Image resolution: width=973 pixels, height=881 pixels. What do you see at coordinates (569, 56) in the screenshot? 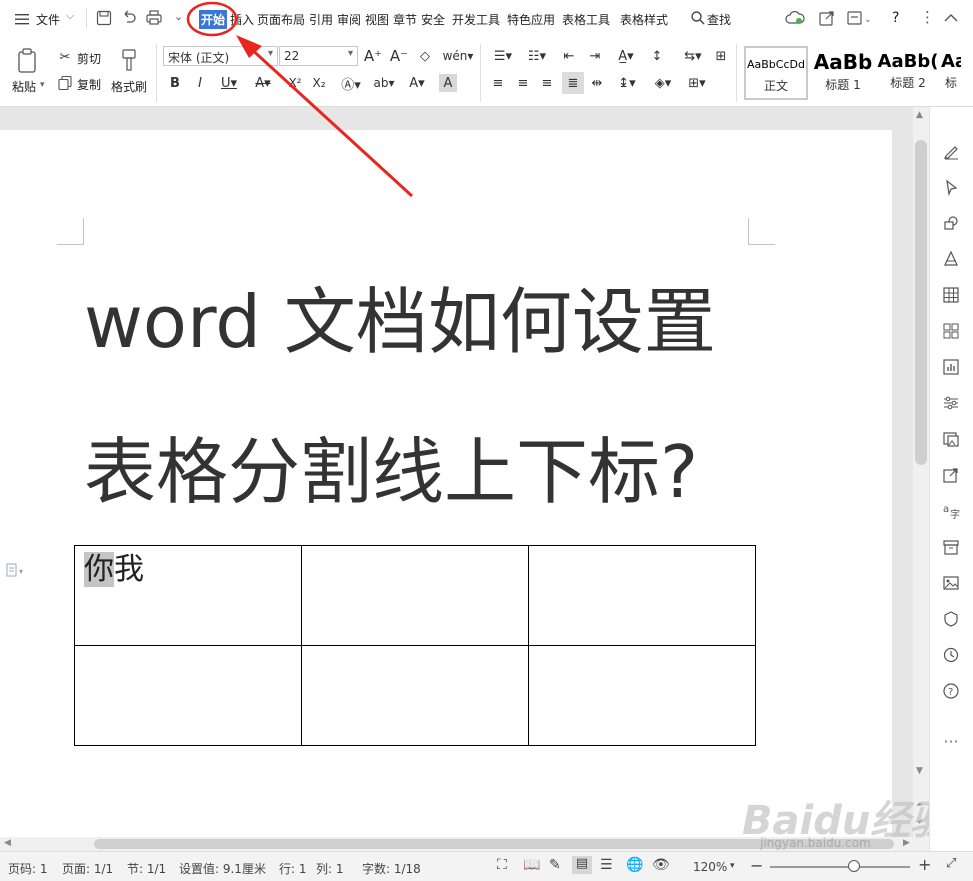
I see `decrease-indent-icon: ⇤` at bounding box center [569, 56].